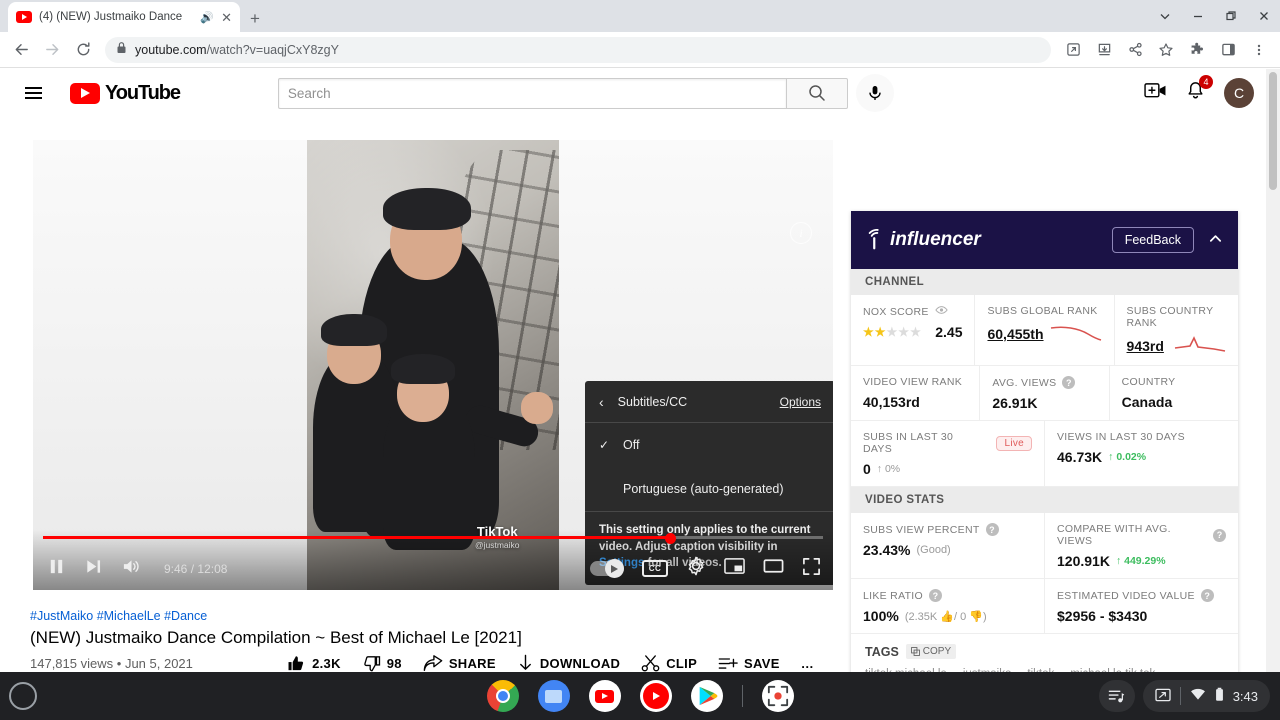  Describe the element at coordinates (1273, 376) in the screenshot. I see `page-scrollbar` at that location.